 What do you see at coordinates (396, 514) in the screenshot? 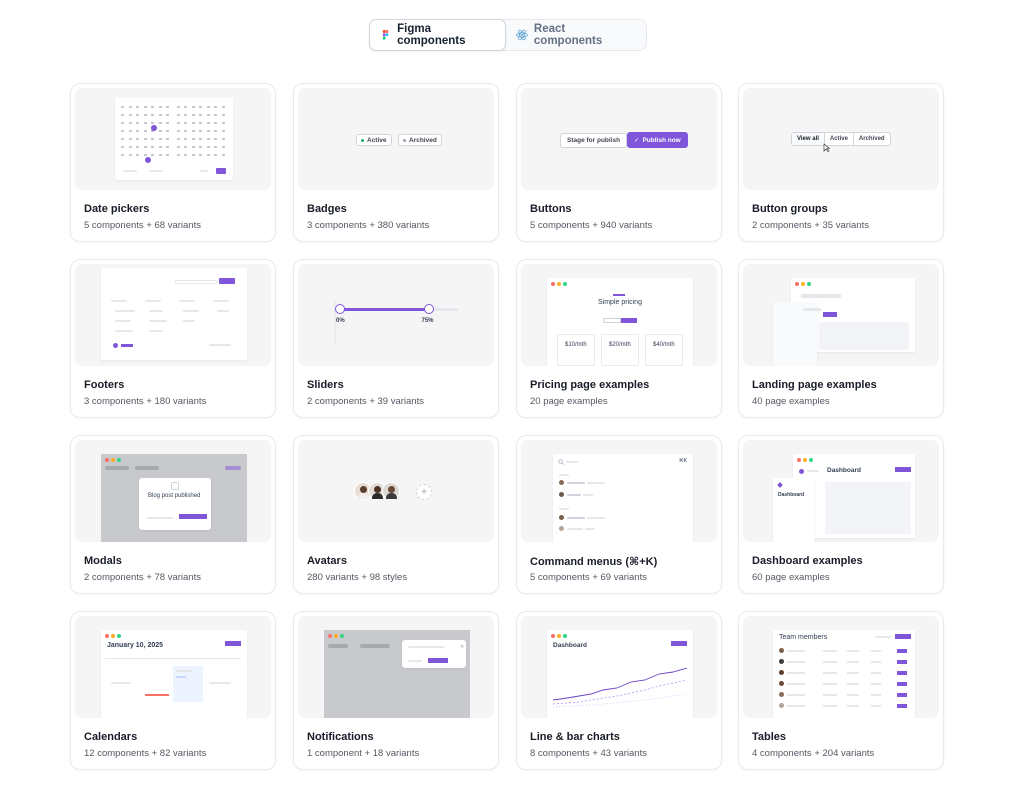
I see `card-avatars: + Avatars 280 variants + 98 styles` at bounding box center [396, 514].